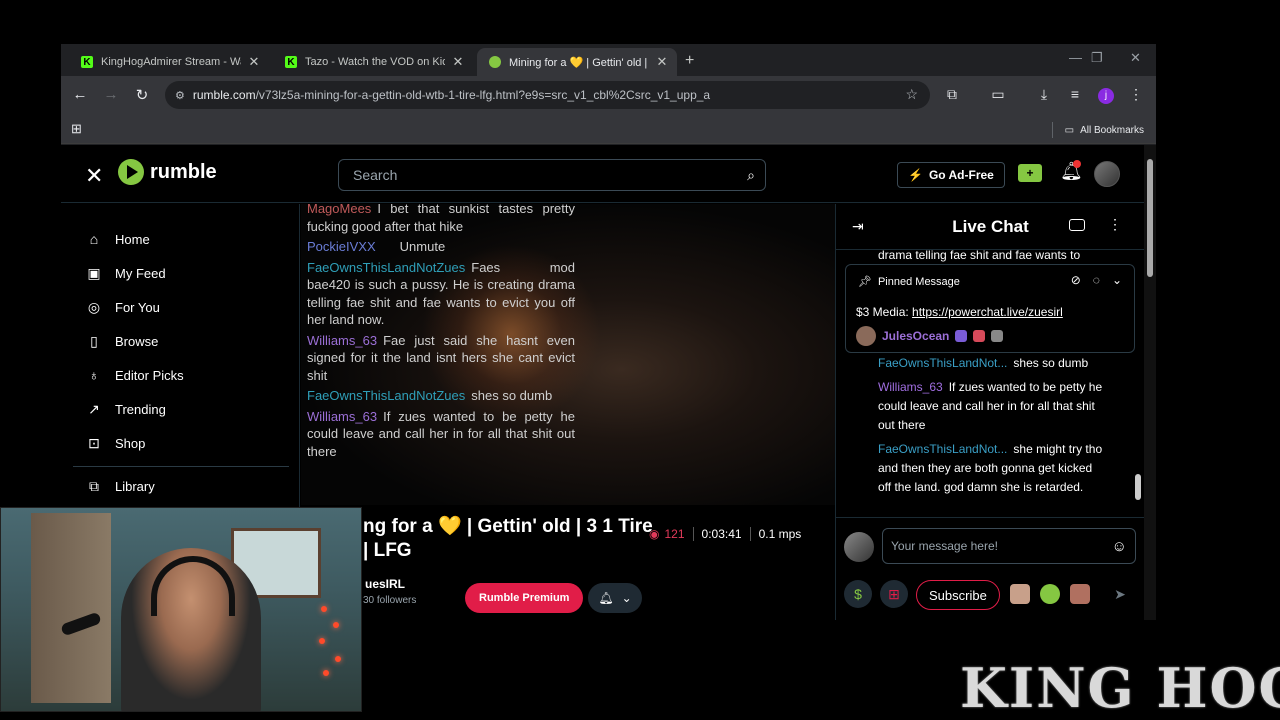 The width and height of the screenshot is (1280, 720). I want to click on shield-badge-icon, so click(961, 336).